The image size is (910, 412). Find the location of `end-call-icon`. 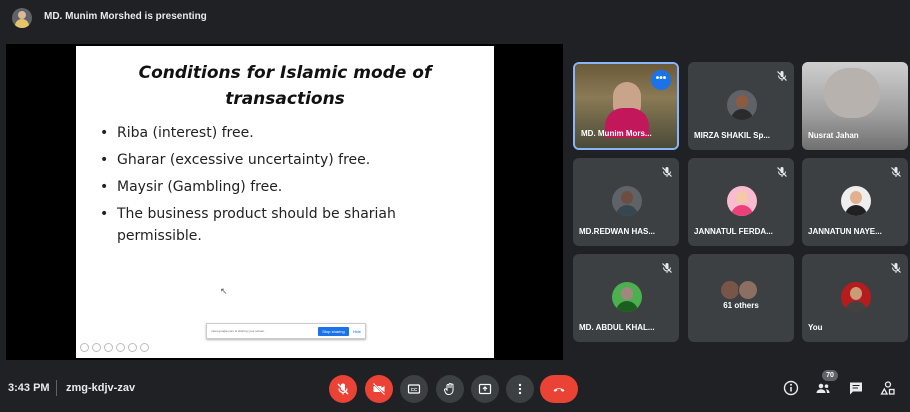

end-call-icon is located at coordinates (559, 389).